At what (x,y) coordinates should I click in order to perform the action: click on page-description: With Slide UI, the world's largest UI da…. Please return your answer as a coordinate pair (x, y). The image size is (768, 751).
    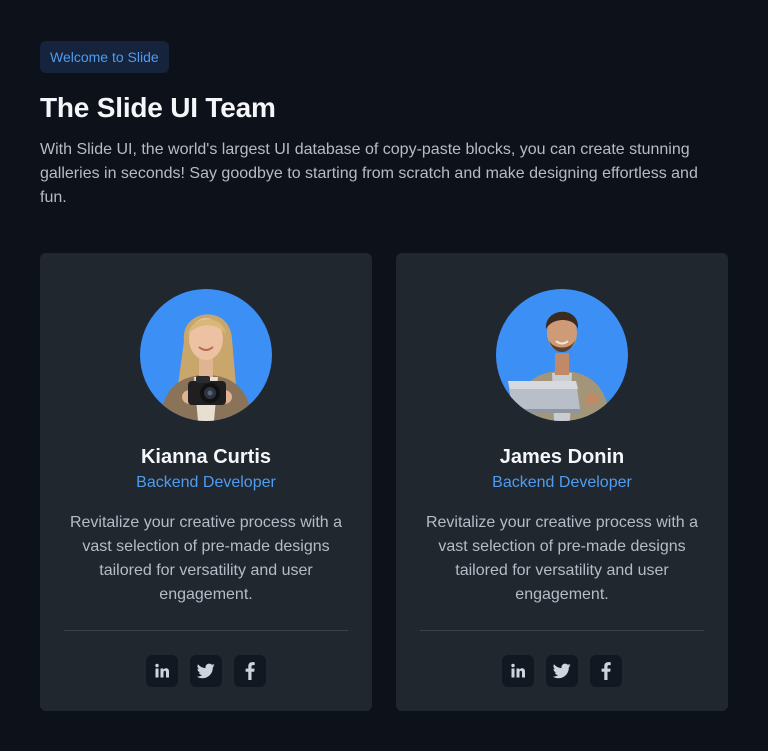
    Looking at the image, I should click on (369, 173).